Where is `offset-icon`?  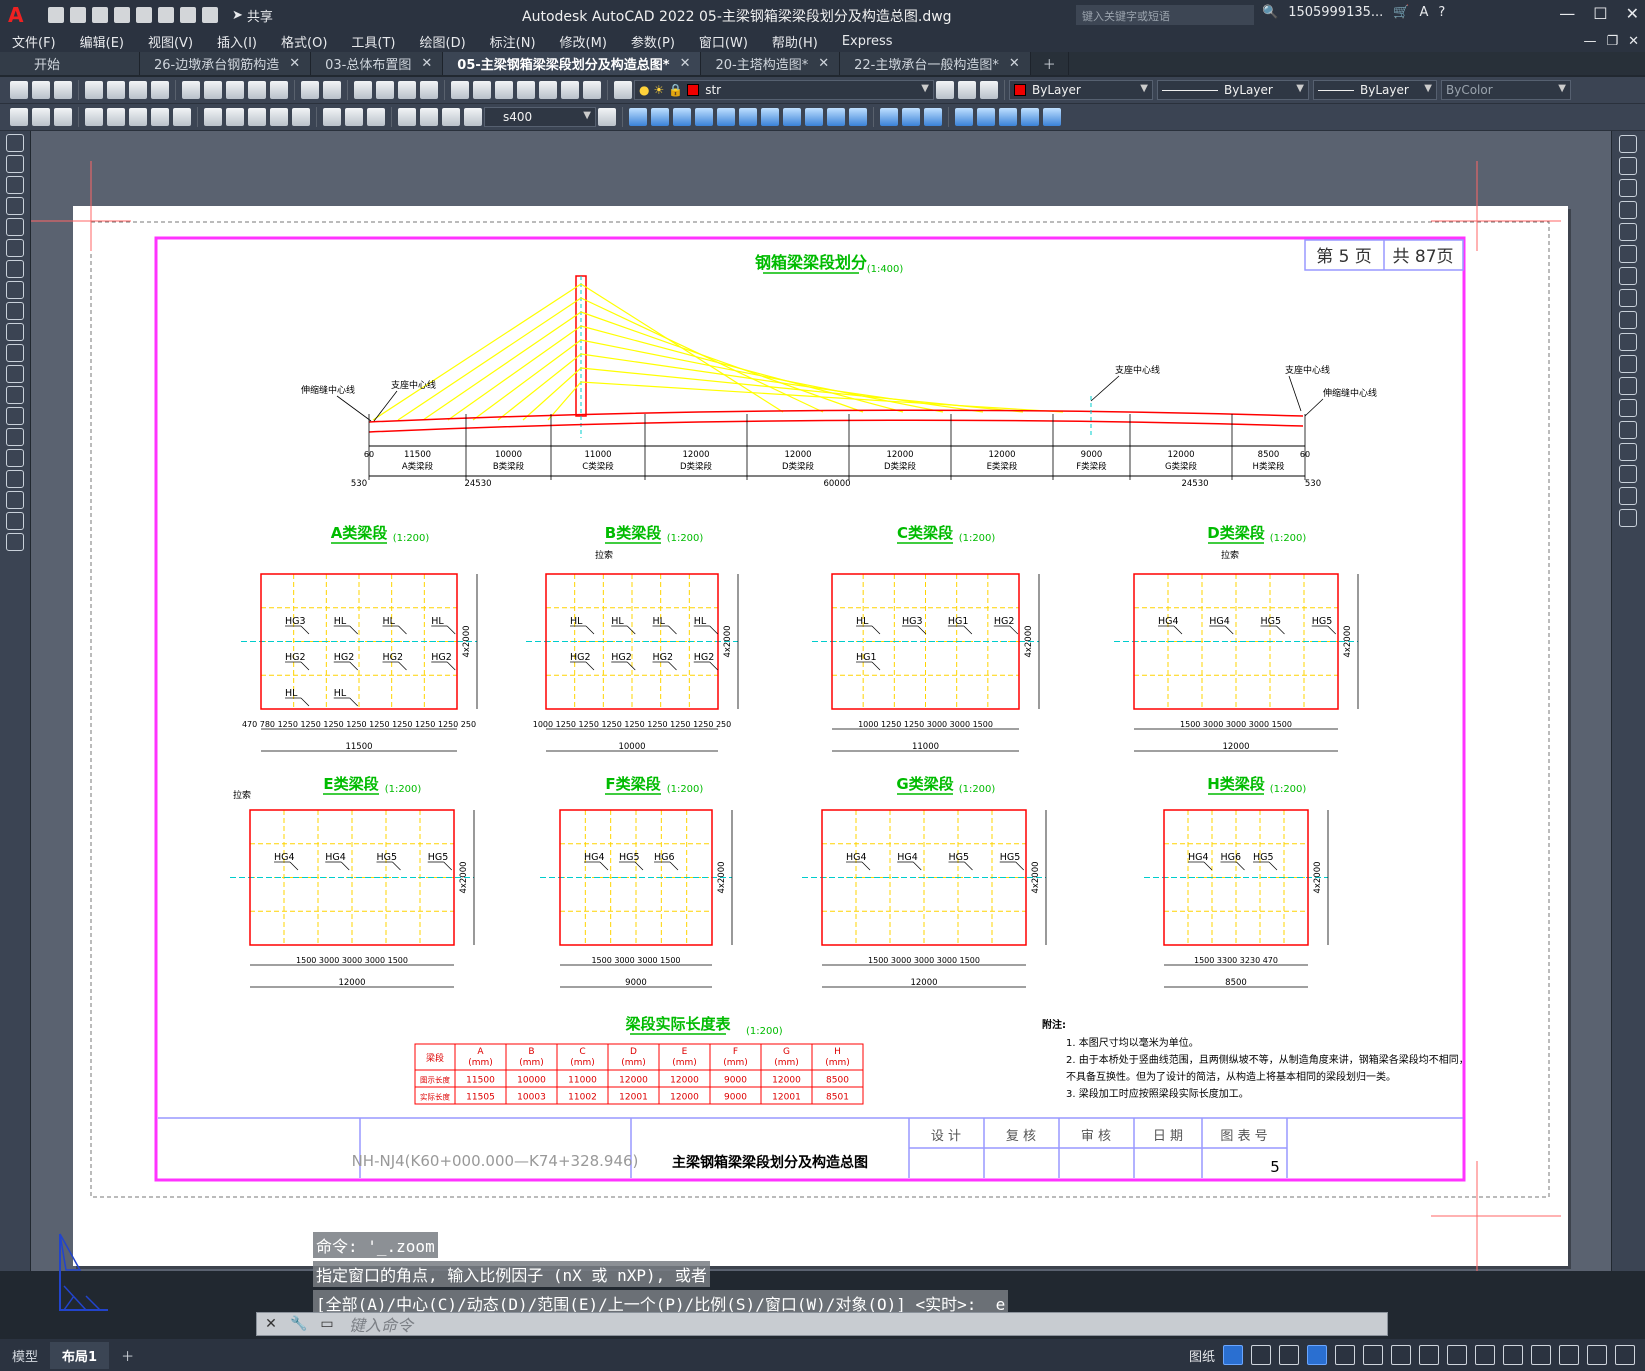 offset-icon is located at coordinates (1628, 210).